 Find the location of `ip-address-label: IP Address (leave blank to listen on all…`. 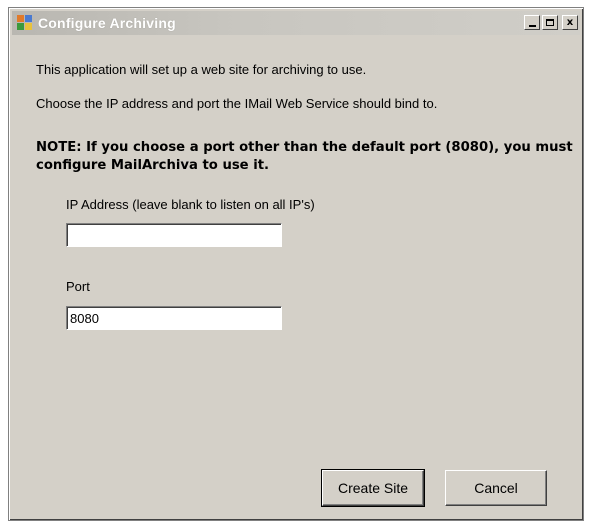

ip-address-label: IP Address (leave blank to listen on all… is located at coordinates (190, 204).